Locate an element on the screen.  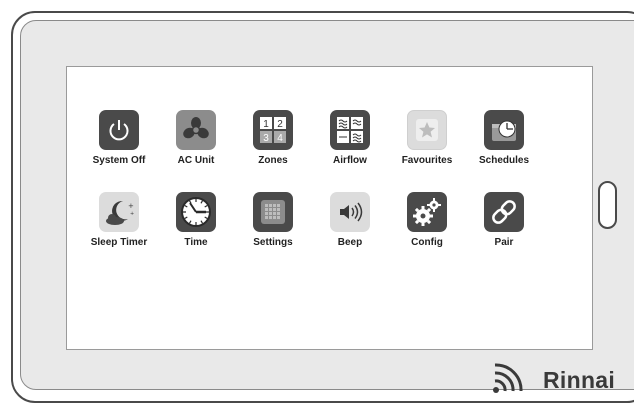
gears-icon is located at coordinates (427, 212).